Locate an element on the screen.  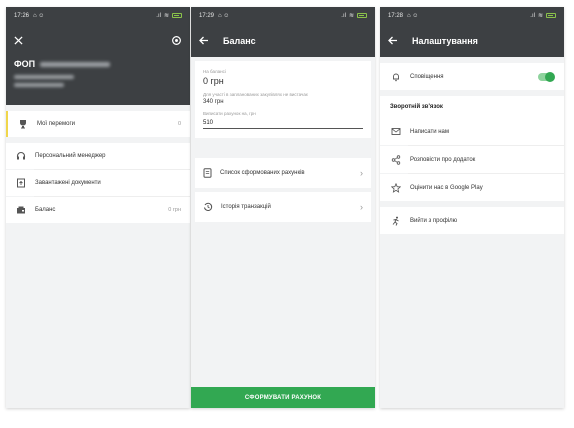
menu-item-documents: Завантажені документи is located at coordinates (98, 183).